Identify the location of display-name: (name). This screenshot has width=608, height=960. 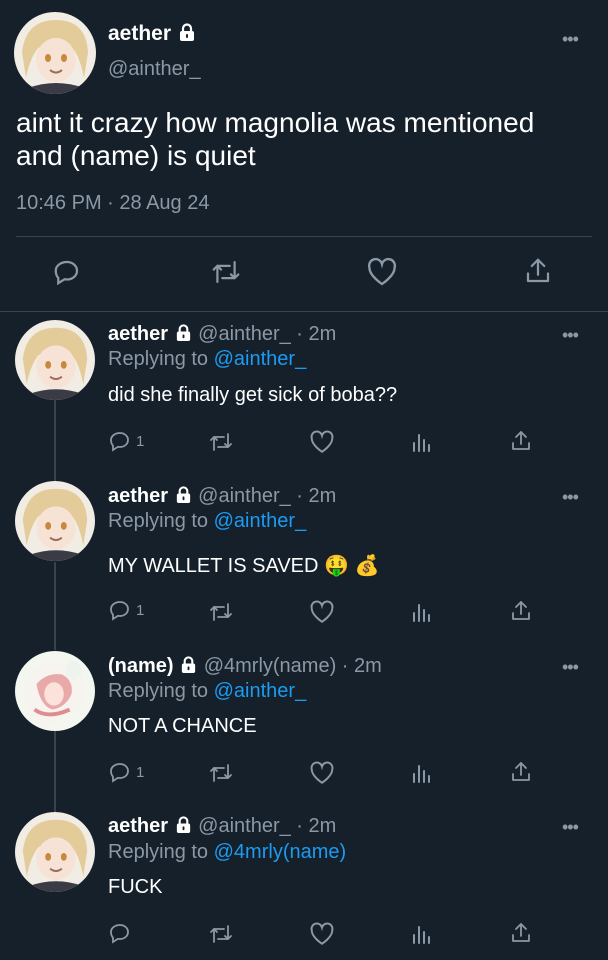
(141, 666).